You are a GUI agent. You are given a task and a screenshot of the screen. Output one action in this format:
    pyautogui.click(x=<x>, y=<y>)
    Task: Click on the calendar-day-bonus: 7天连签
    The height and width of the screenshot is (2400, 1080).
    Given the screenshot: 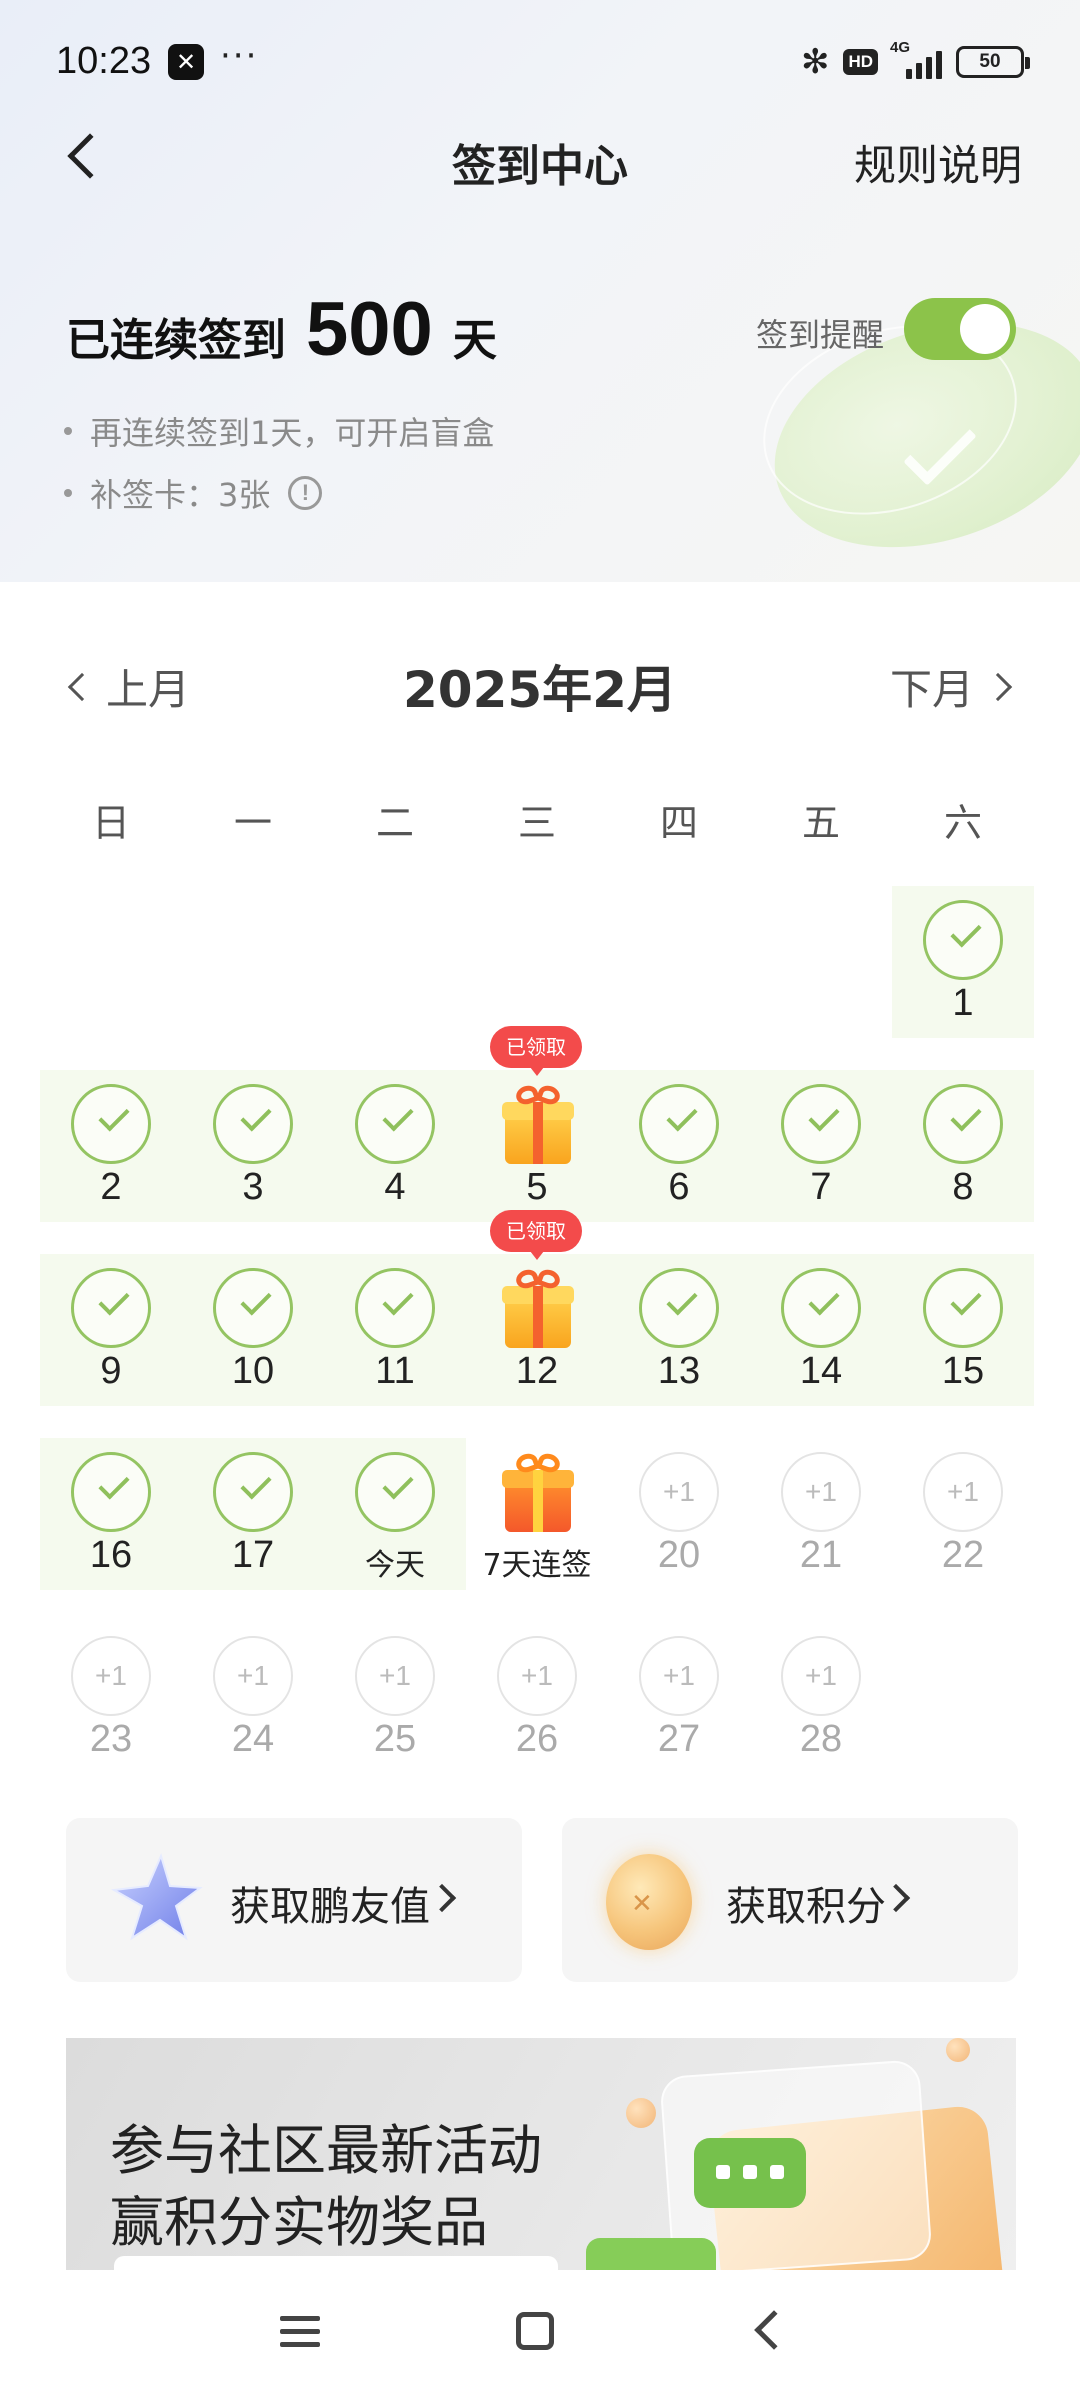 What is the action you would take?
    pyautogui.click(x=537, y=1514)
    